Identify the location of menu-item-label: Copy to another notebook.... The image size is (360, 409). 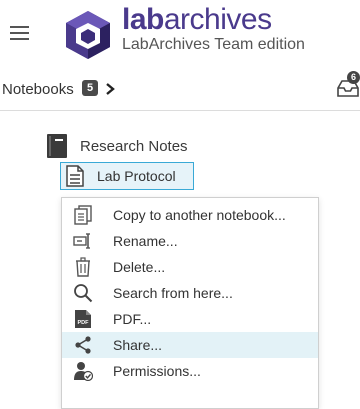
(199, 215).